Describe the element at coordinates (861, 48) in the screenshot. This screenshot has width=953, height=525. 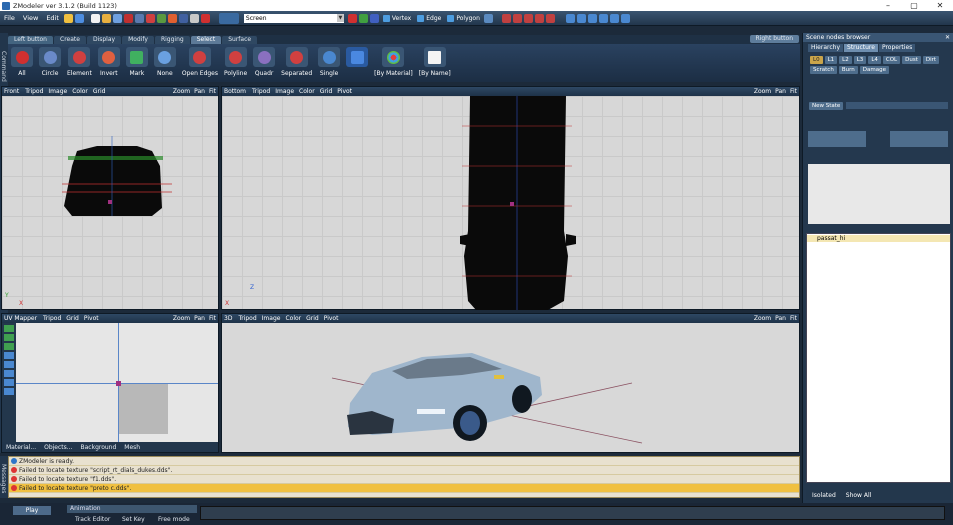
I see `tab-structure: Structure` at that location.